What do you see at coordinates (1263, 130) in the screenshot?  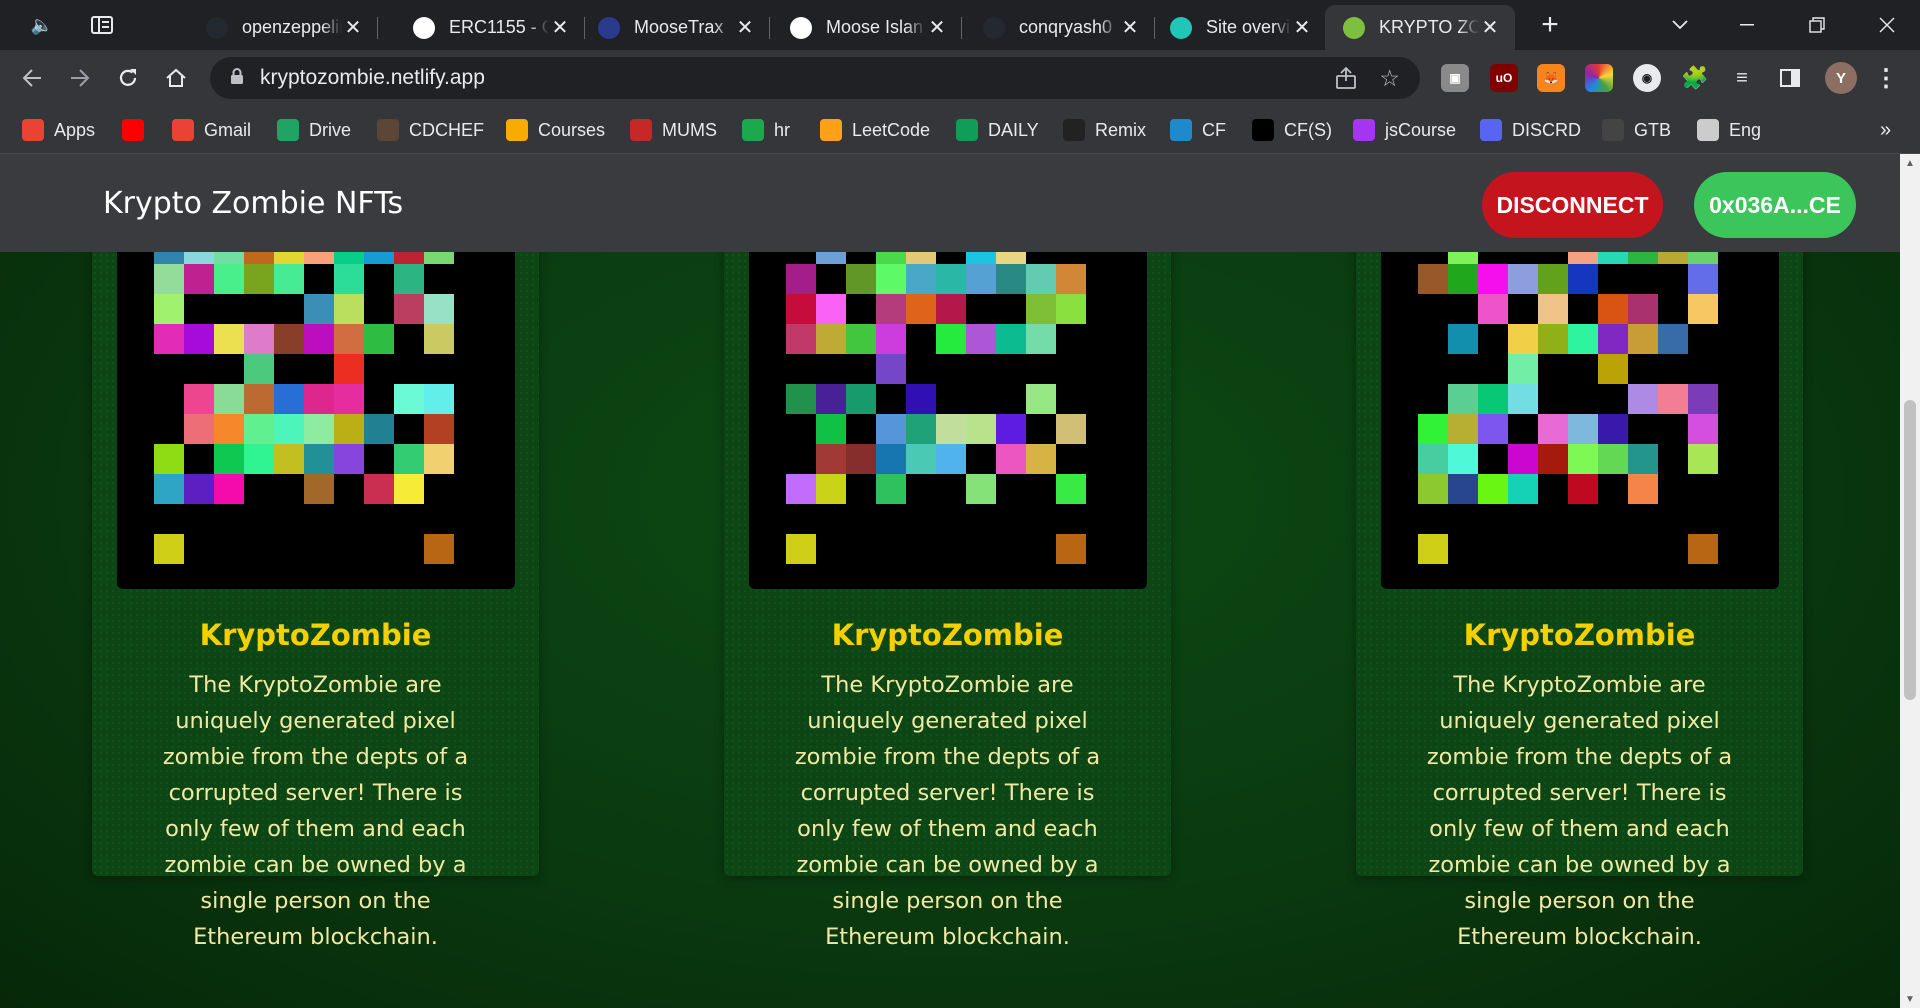 I see `a2-icon` at bounding box center [1263, 130].